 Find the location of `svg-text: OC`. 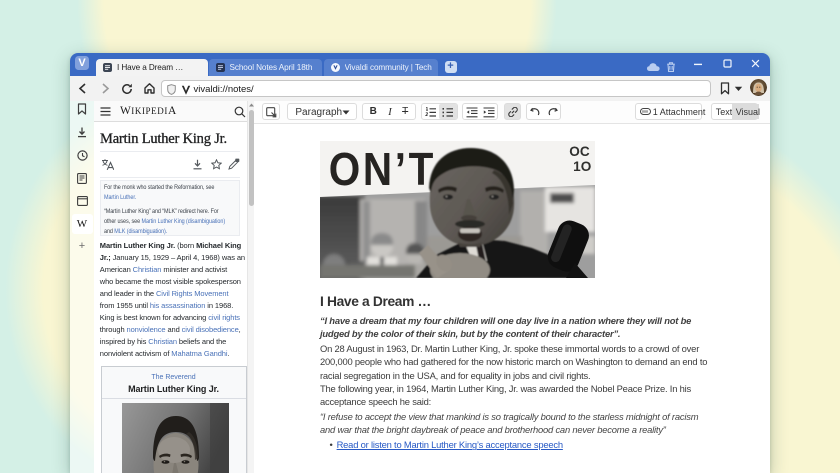

svg-text: OC is located at coordinates (579, 151).